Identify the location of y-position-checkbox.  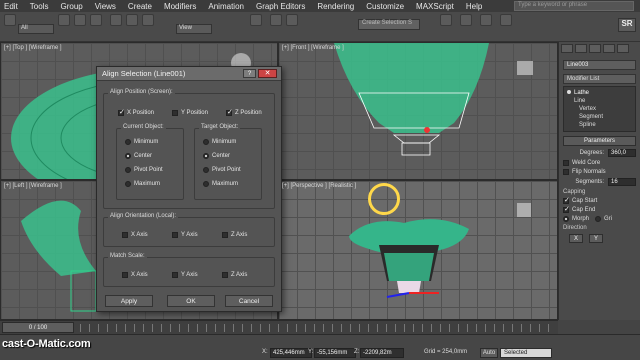
(175, 113).